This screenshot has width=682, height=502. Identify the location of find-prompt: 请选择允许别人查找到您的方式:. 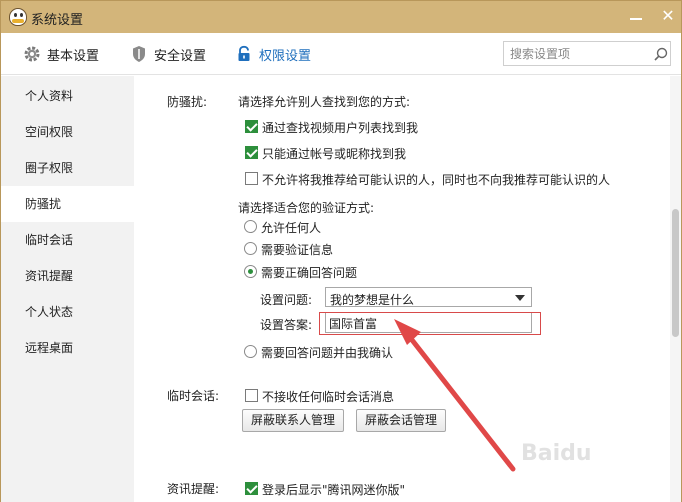
(324, 102).